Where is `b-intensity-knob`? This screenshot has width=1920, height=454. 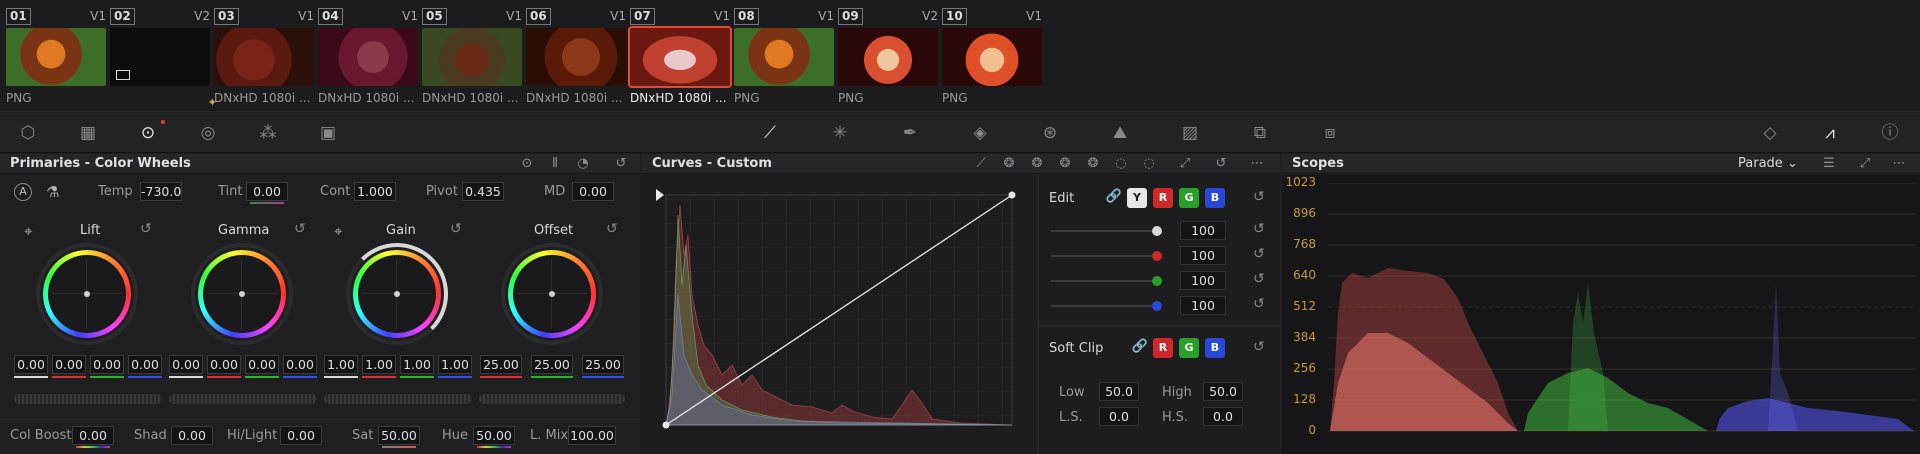
b-intensity-knob is located at coordinates (1157, 306).